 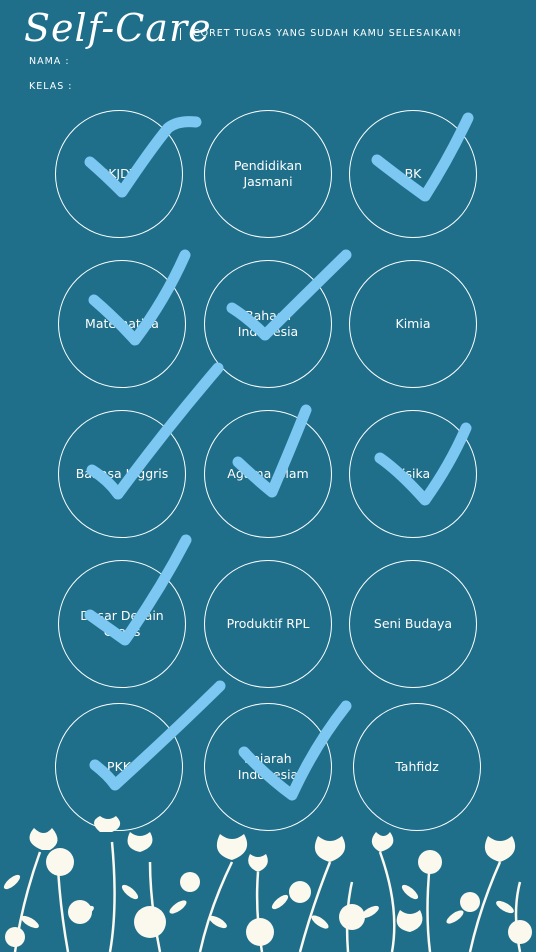 I want to click on subject-label: Bahasa Indonesia, so click(x=268, y=323).